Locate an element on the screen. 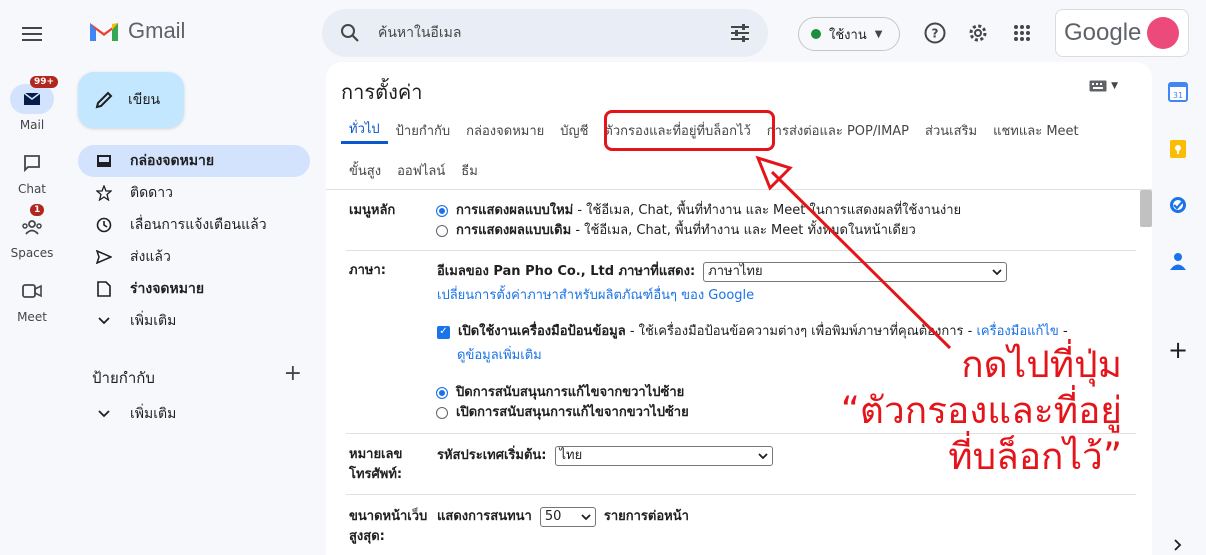  annotation-line-1: กดไปที่ปุ่ม is located at coordinates (1041, 364).